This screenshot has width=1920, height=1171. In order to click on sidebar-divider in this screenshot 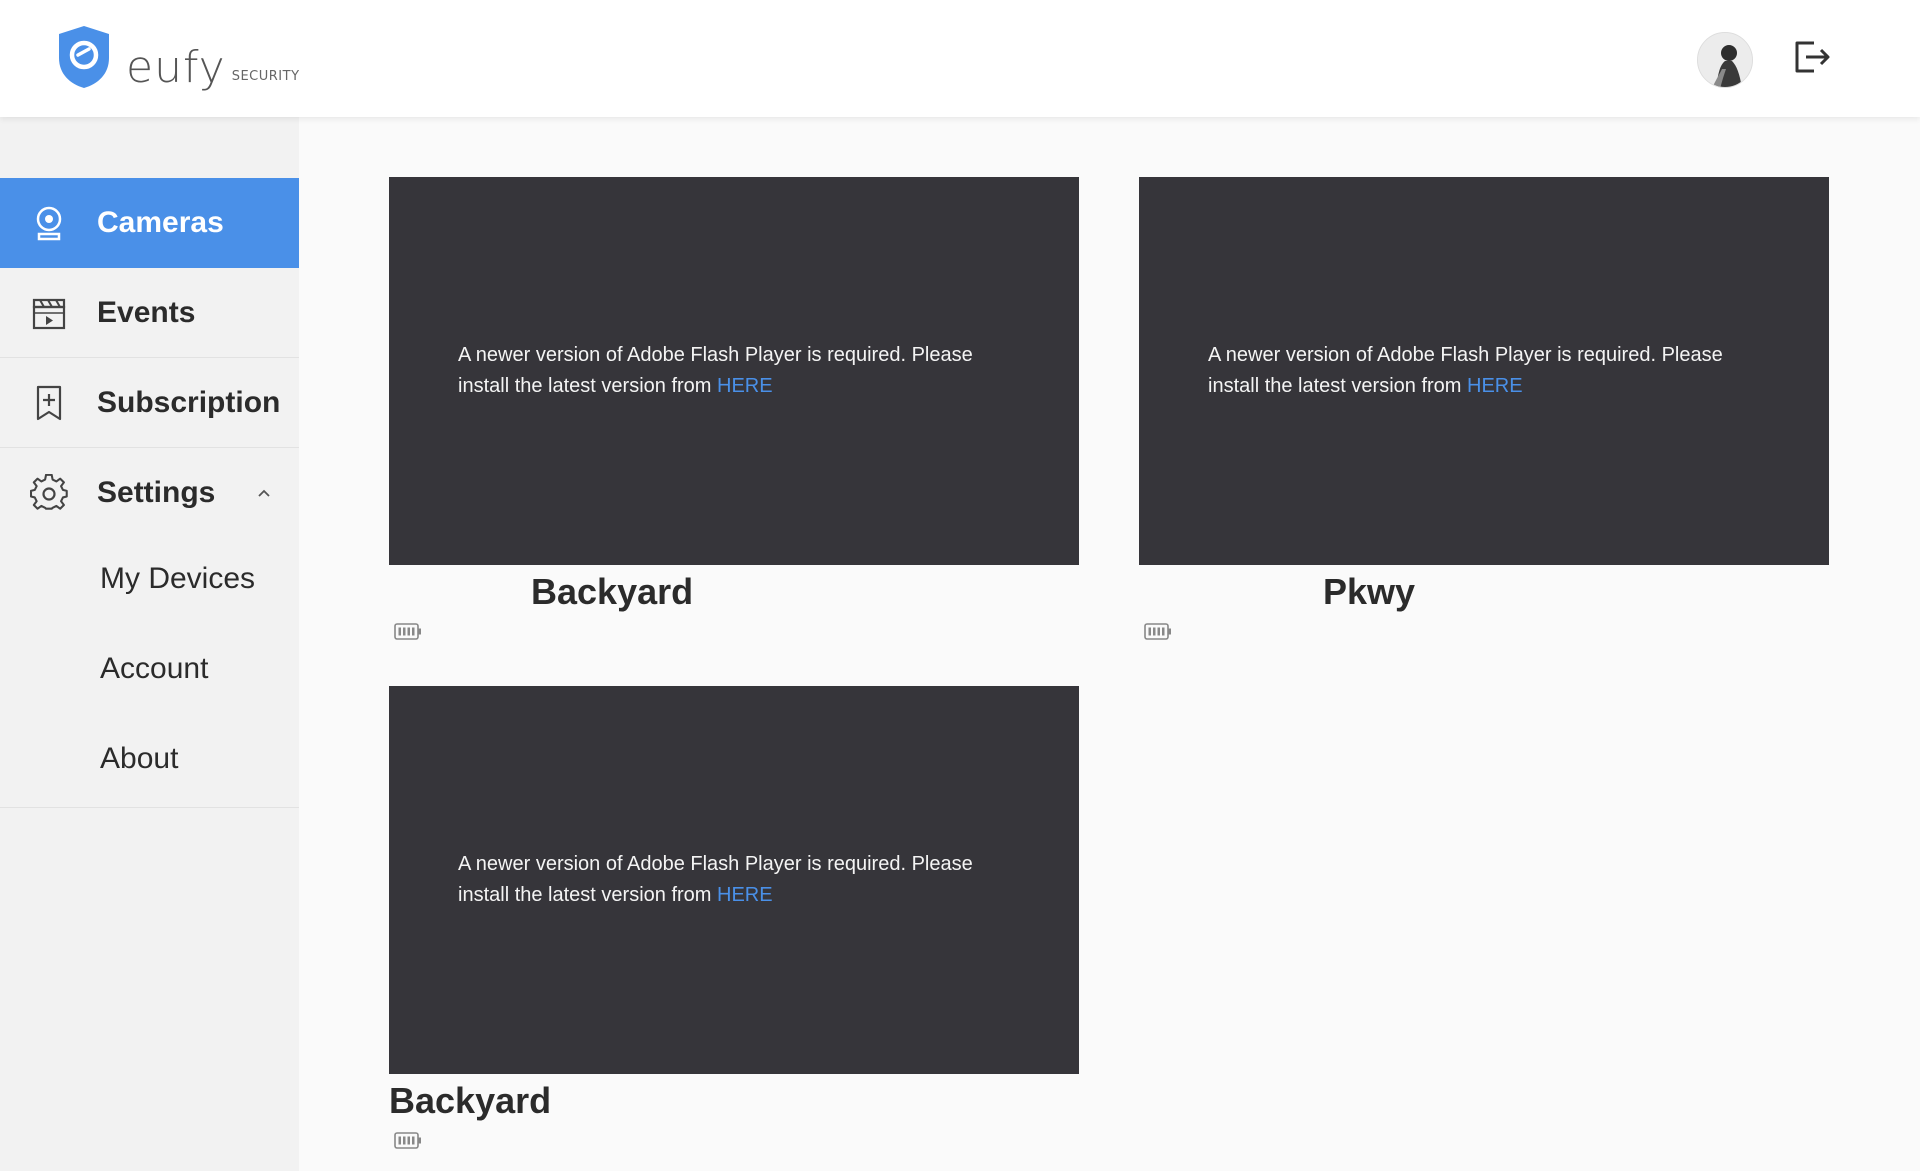, I will do `click(149, 807)`.